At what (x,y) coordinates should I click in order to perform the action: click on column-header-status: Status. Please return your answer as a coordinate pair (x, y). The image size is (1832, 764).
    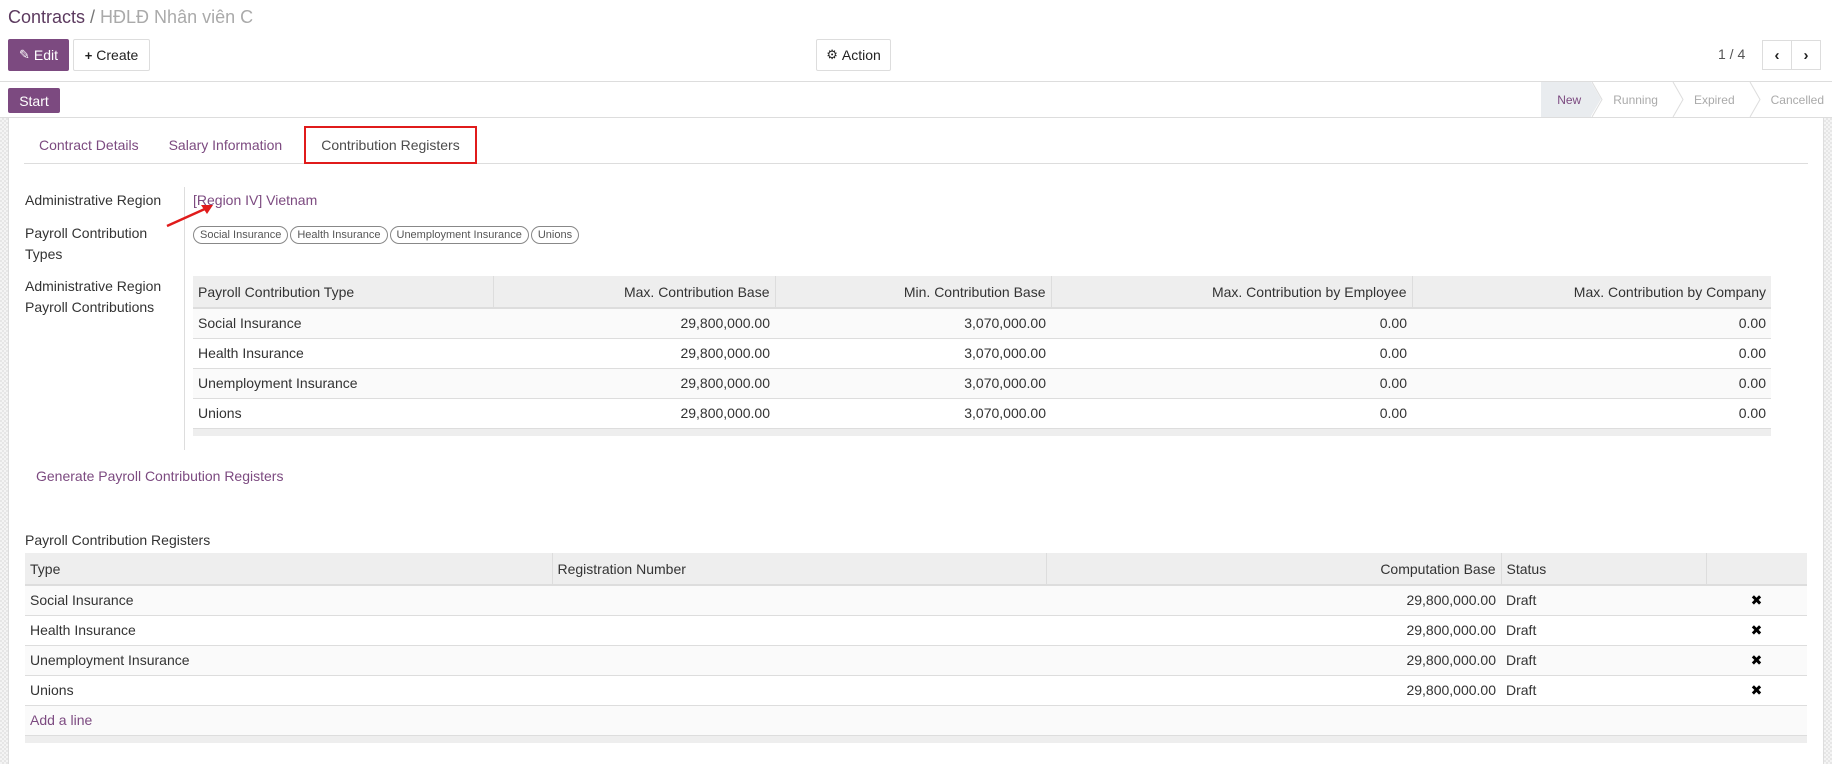
    Looking at the image, I should click on (1604, 569).